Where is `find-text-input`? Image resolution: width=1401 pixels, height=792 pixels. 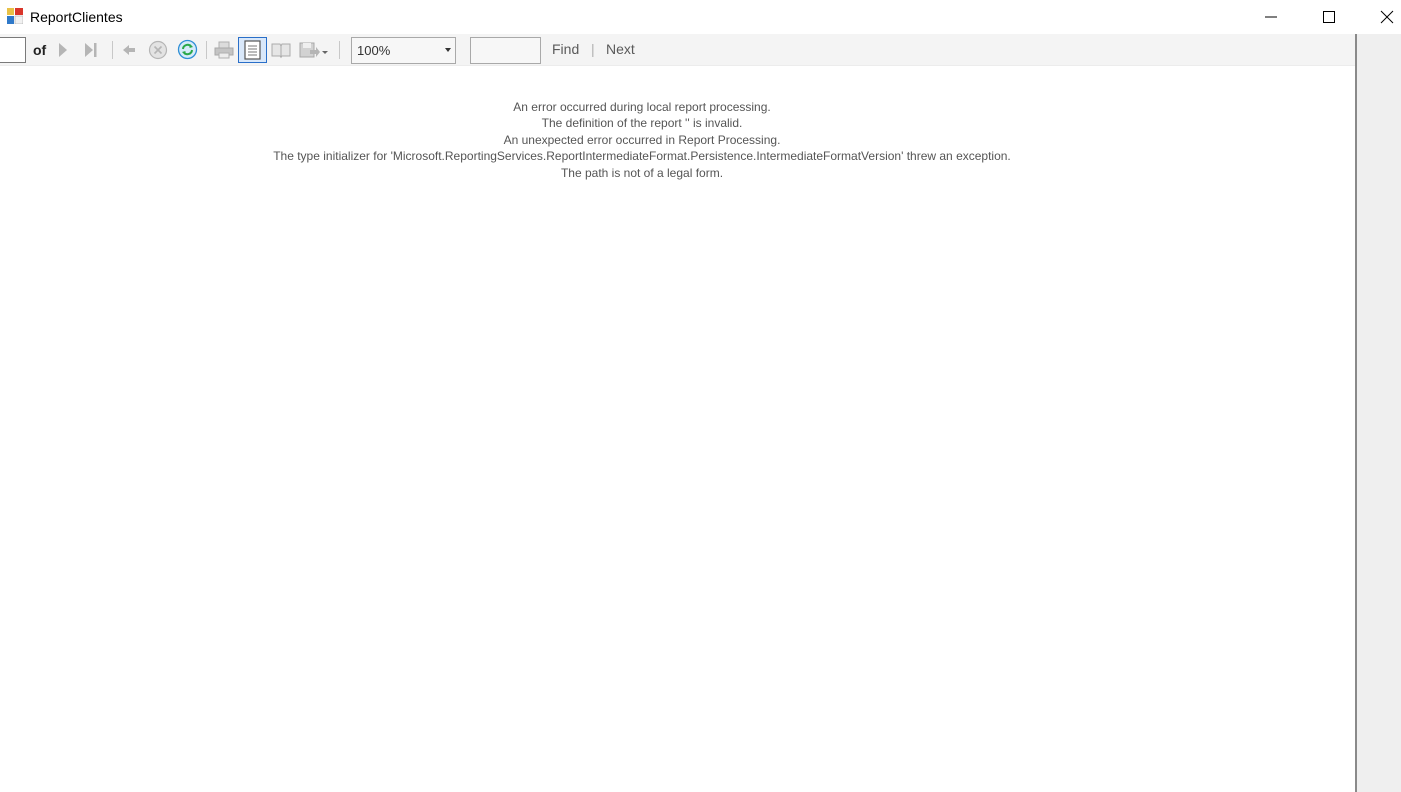
find-text-input is located at coordinates (505, 50).